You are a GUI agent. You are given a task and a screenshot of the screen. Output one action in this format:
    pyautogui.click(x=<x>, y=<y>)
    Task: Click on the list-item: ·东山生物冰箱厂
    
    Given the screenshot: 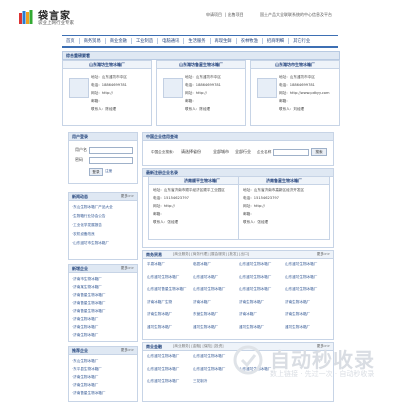 What is the action you would take?
    pyautogui.click(x=85, y=361)
    